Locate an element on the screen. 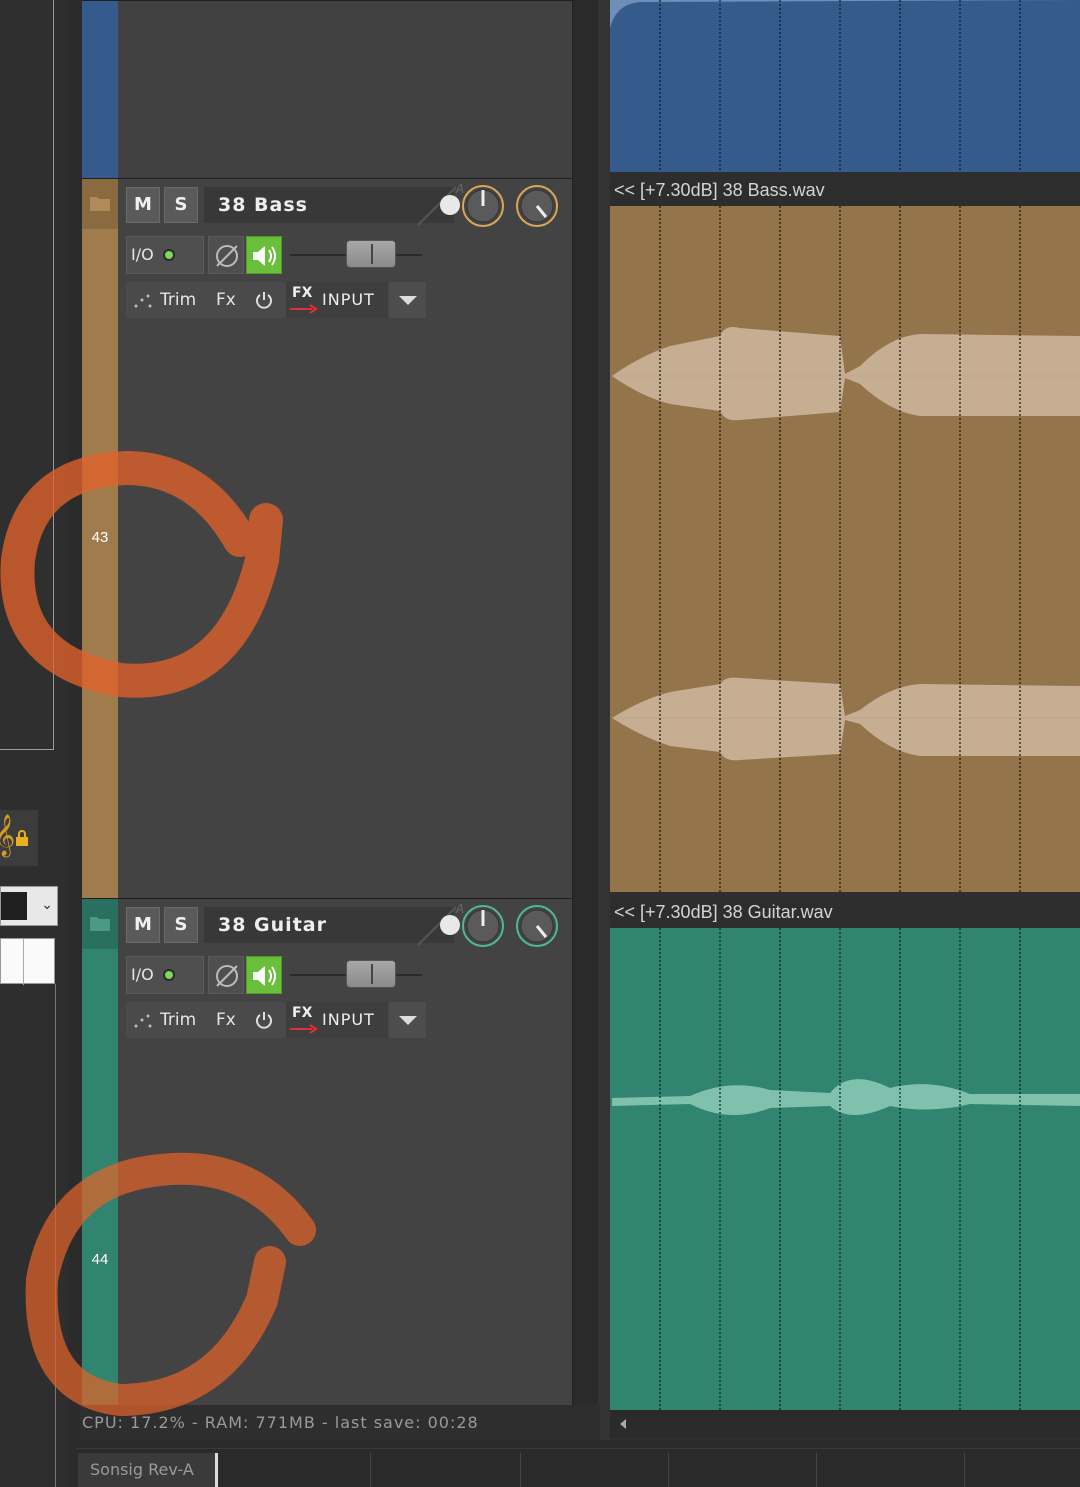  scroll-left-icon is located at coordinates (623, 1424).